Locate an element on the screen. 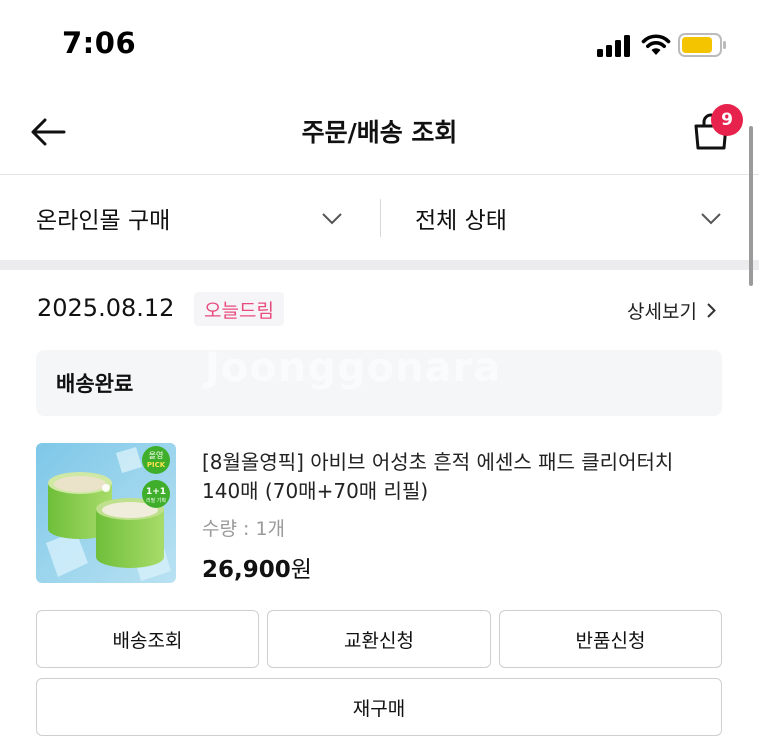  product-thumbnail: 올영 PICK 1+1 리필 기획 is located at coordinates (106, 513).